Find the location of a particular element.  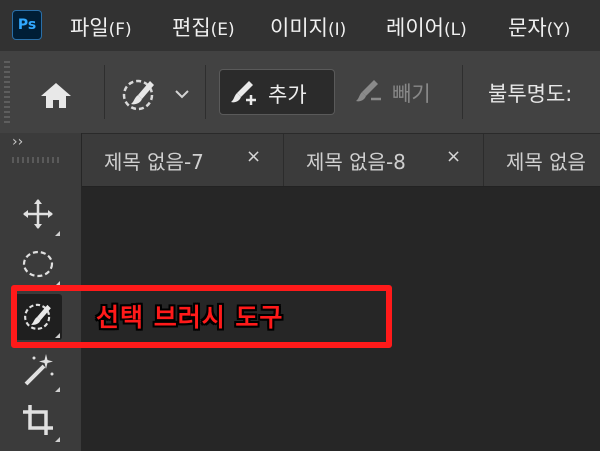

tools-panel-grip is located at coordinates (37, 160).